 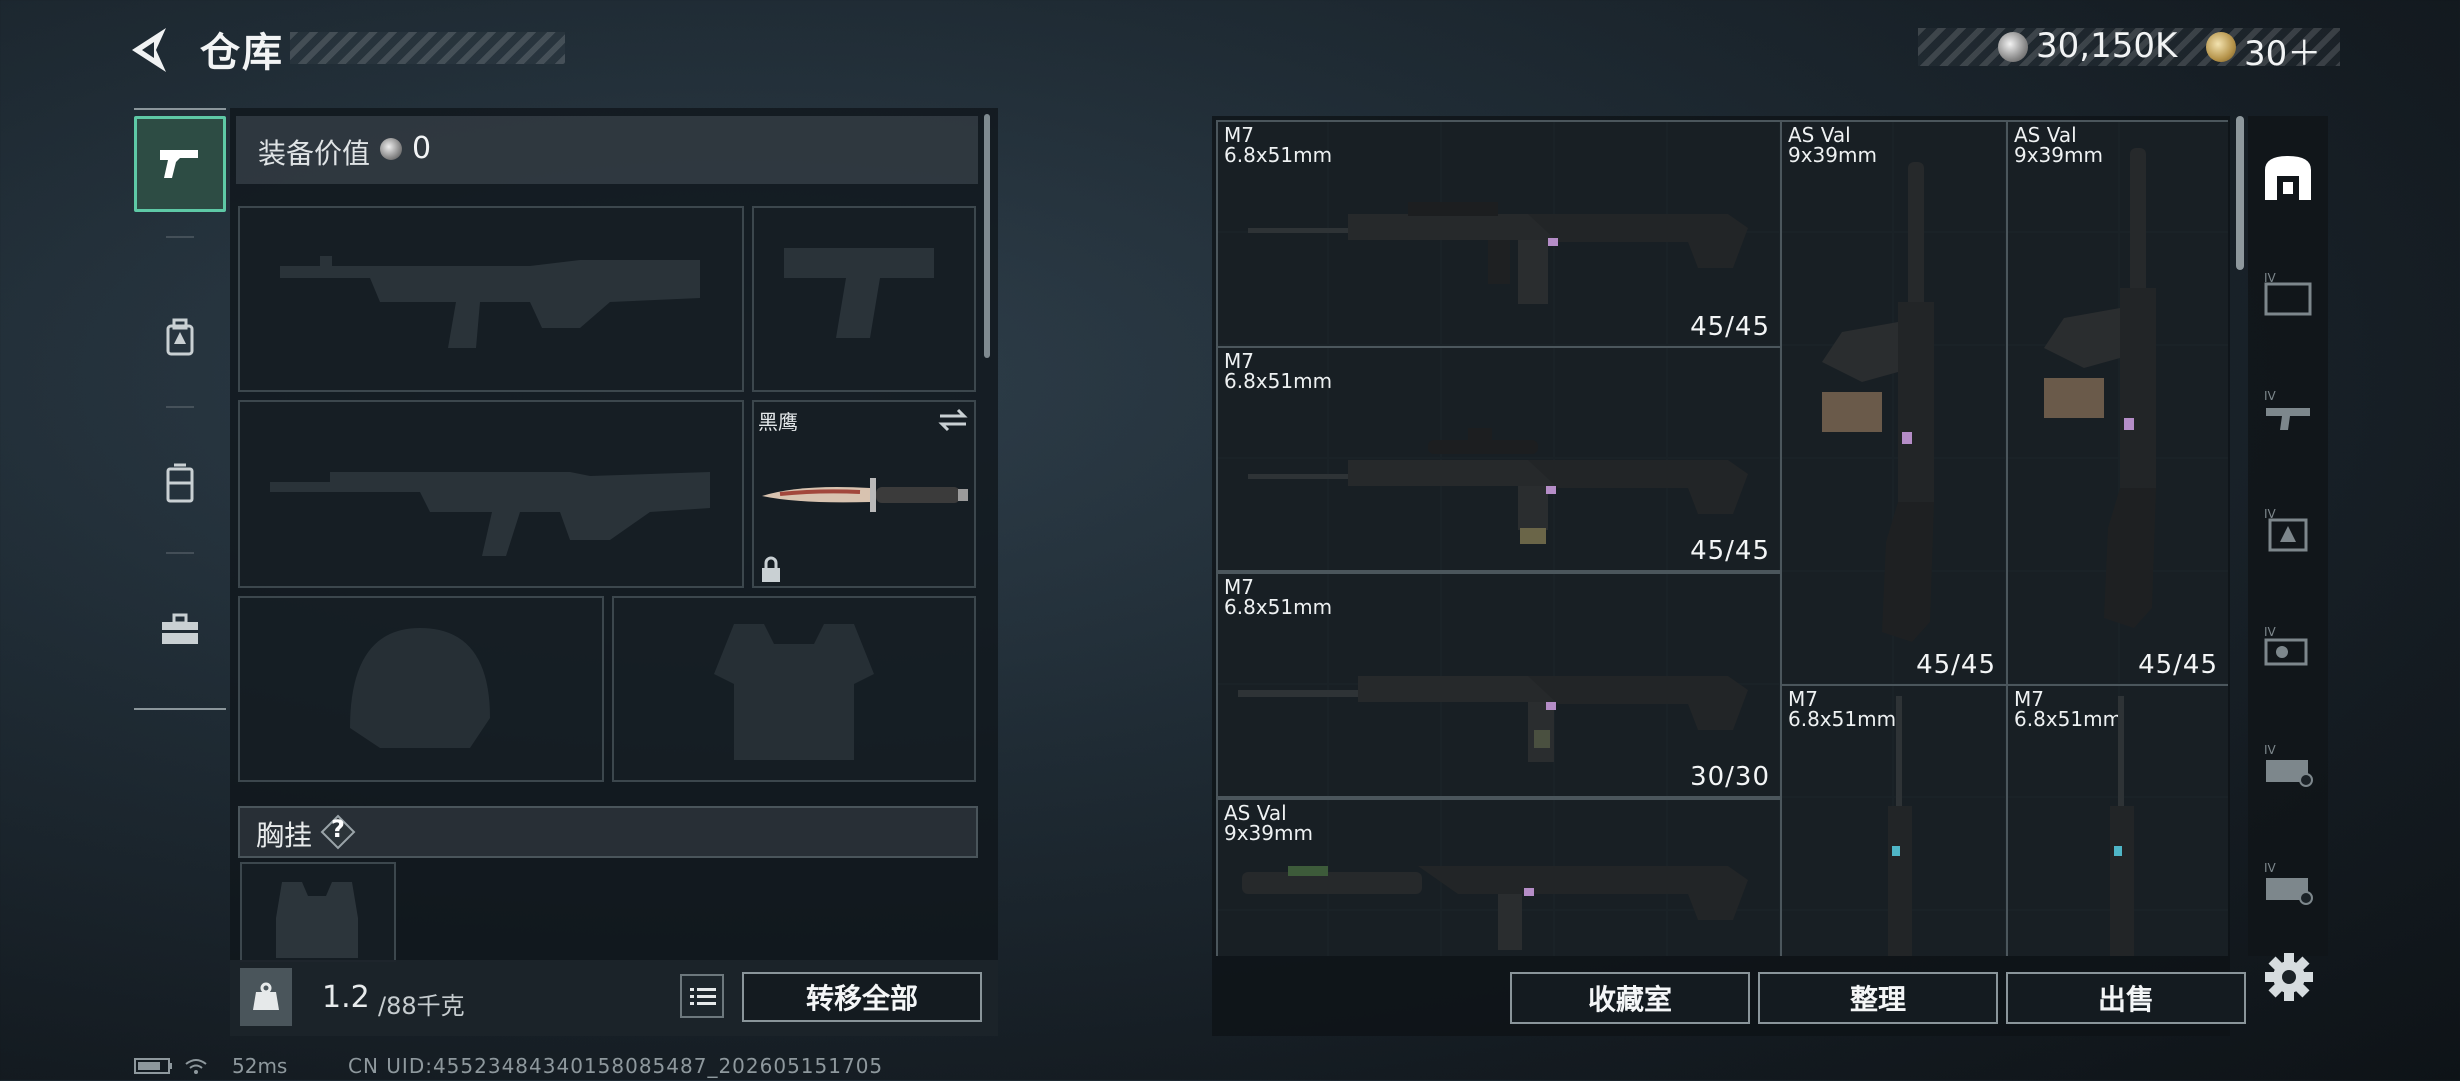 I want to click on helmet-slot, so click(x=421, y=689).